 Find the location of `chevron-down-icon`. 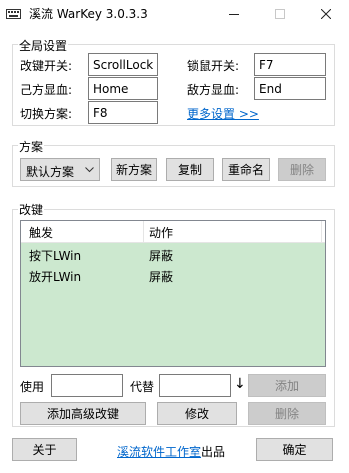

chevron-down-icon is located at coordinates (89, 170).